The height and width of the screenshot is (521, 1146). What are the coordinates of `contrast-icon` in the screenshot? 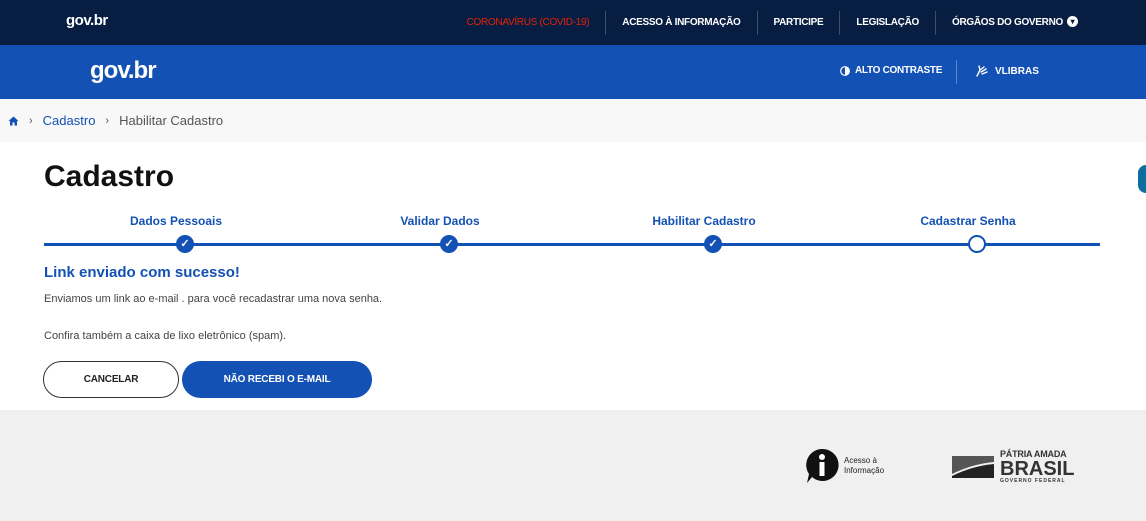 It's located at (845, 70).